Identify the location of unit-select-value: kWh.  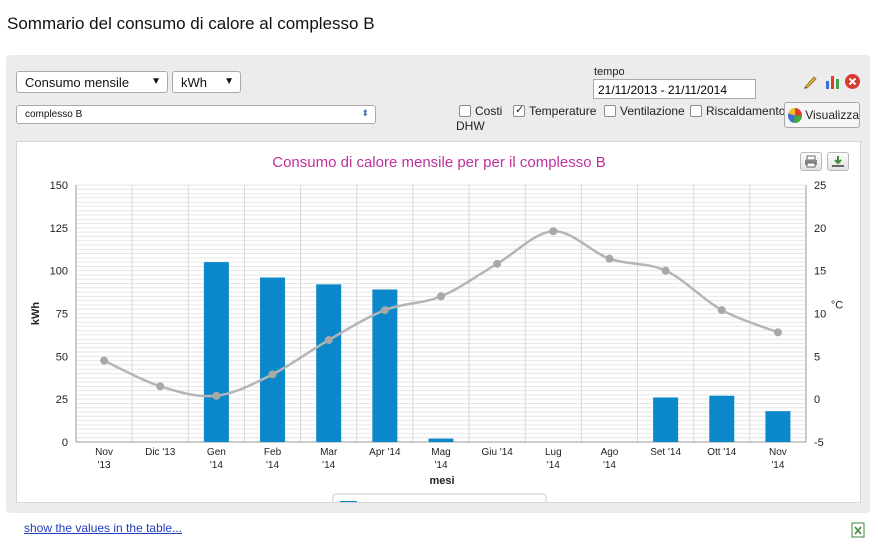
(194, 82).